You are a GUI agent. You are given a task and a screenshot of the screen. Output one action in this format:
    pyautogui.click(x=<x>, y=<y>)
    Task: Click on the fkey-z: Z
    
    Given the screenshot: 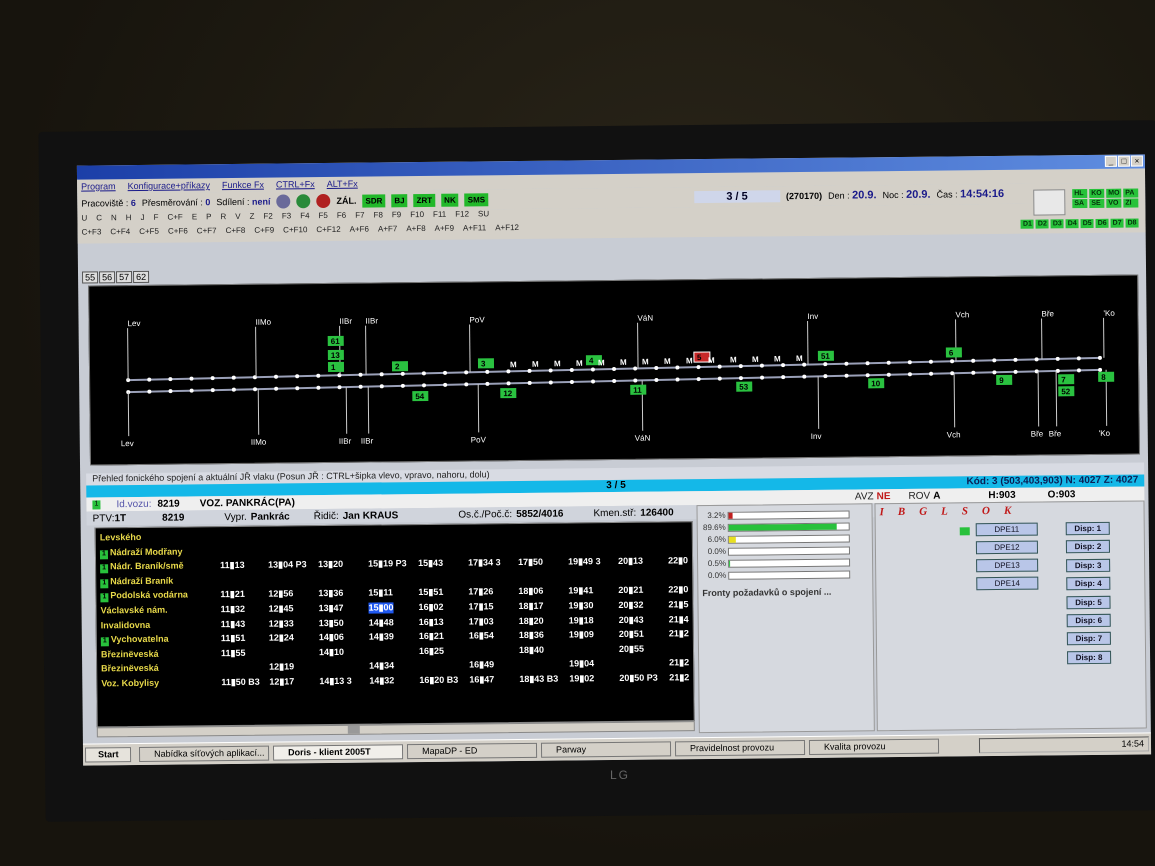 What is the action you would take?
    pyautogui.click(x=252, y=216)
    